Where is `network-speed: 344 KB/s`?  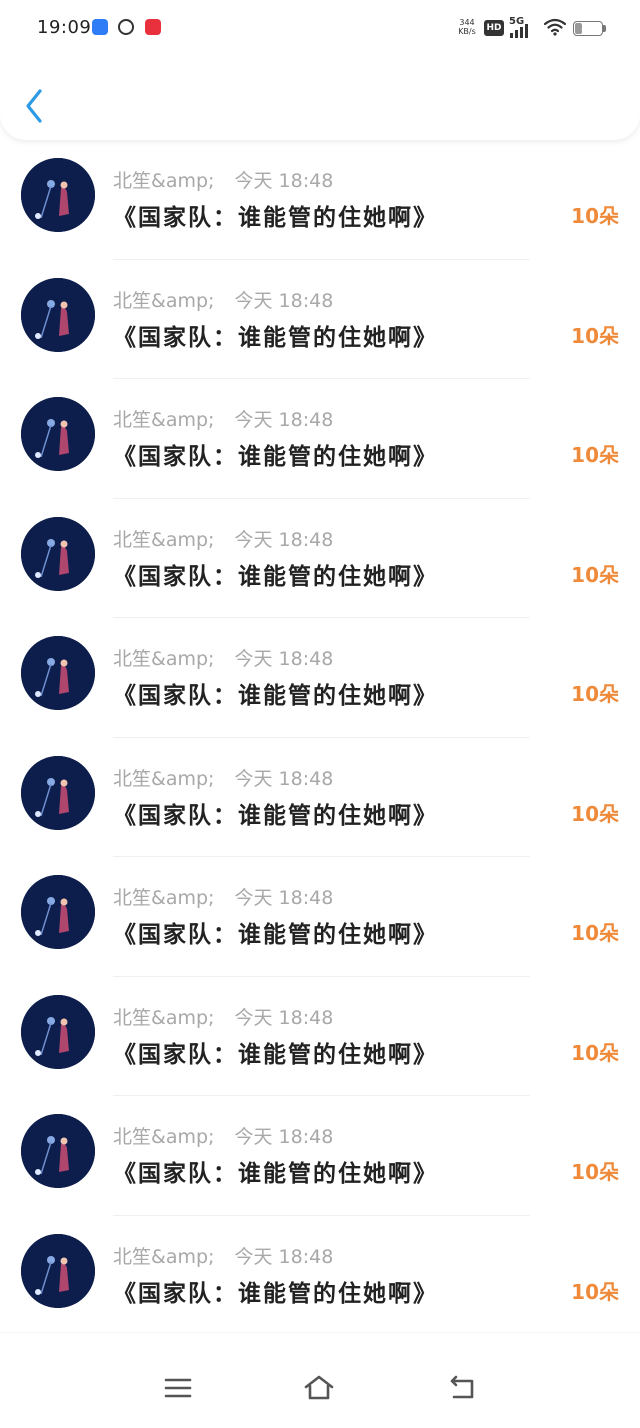 network-speed: 344 KB/s is located at coordinates (467, 27).